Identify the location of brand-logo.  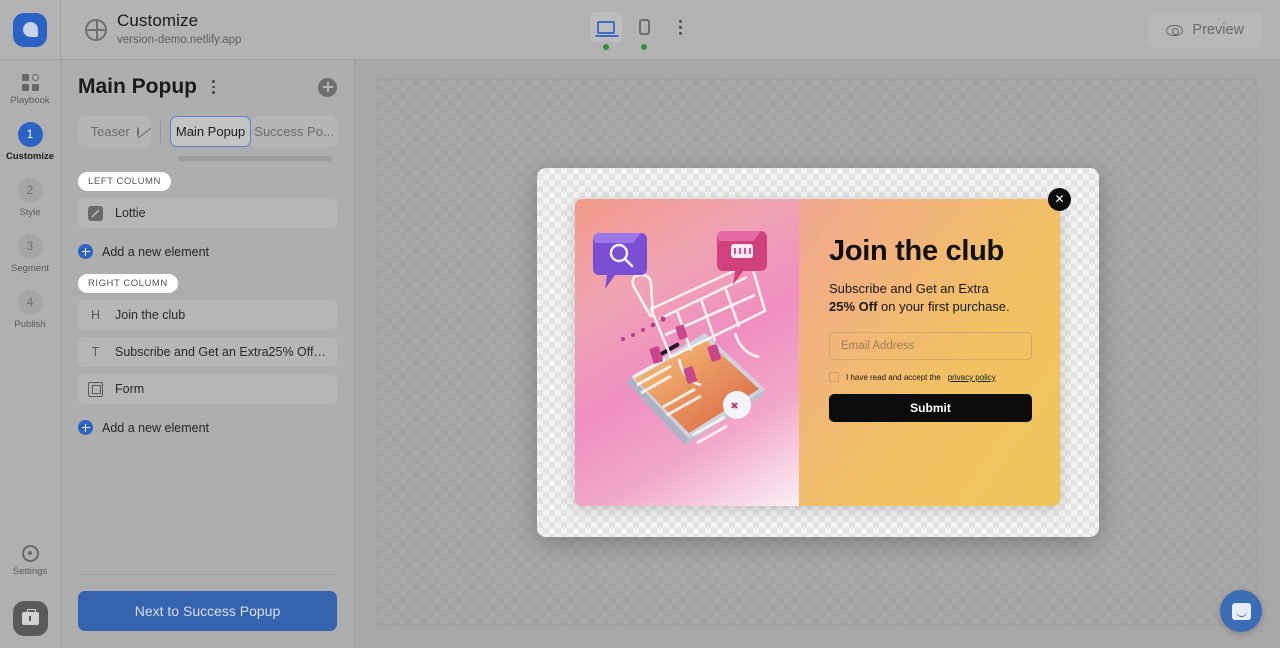
(30, 30).